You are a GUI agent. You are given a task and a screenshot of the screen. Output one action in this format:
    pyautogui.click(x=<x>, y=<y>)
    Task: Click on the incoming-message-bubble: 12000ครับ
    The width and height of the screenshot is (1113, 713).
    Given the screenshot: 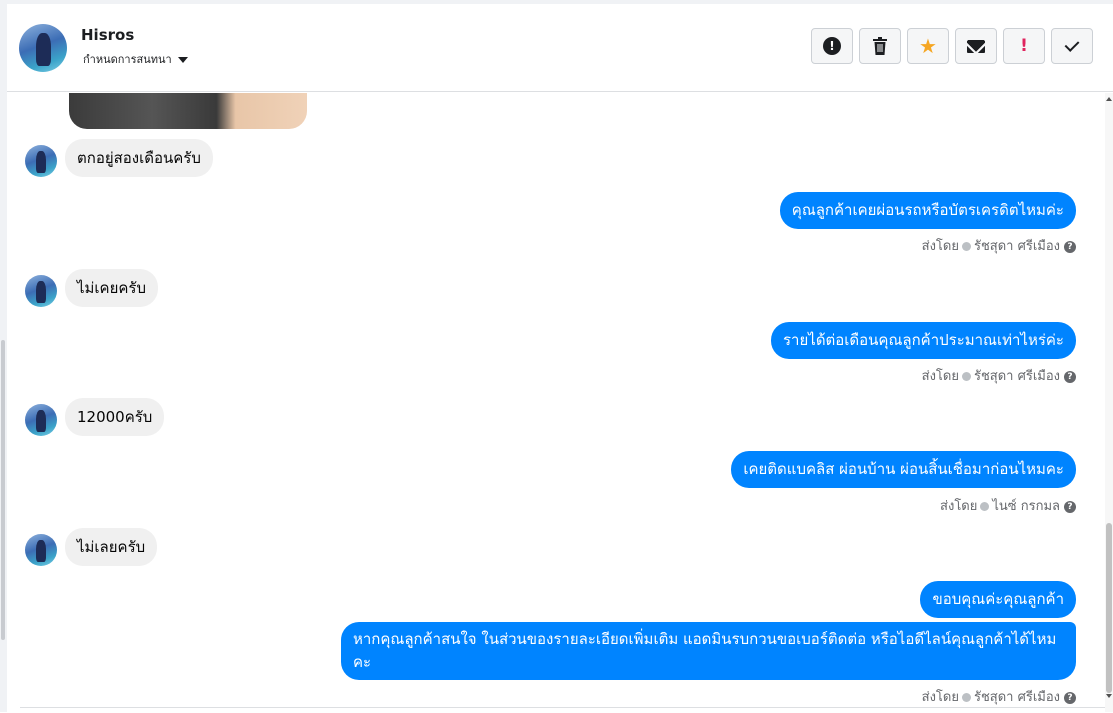 What is the action you would take?
    pyautogui.click(x=115, y=417)
    